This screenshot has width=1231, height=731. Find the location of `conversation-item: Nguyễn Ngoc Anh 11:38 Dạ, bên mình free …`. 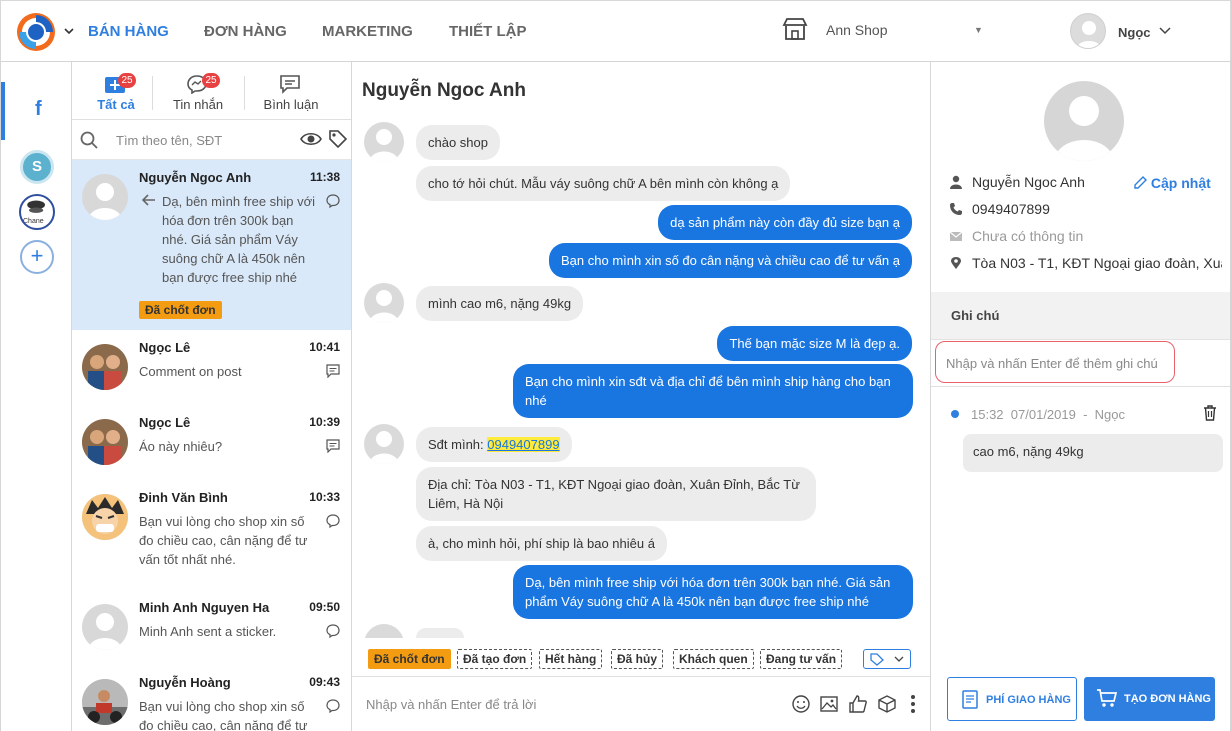

conversation-item: Nguyễn Ngoc Anh 11:38 Dạ, bên mình free … is located at coordinates (211, 245).